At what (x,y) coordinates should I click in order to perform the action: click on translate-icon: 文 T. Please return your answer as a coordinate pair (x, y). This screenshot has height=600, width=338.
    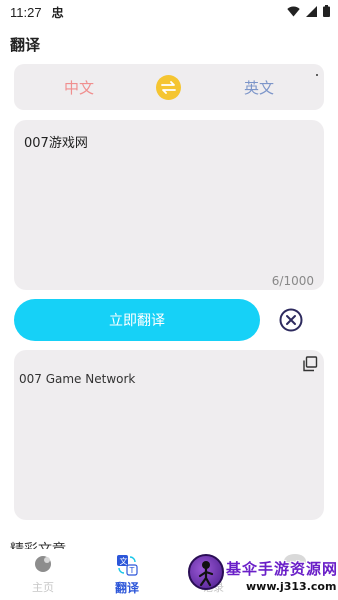
    Looking at the image, I should click on (127, 565).